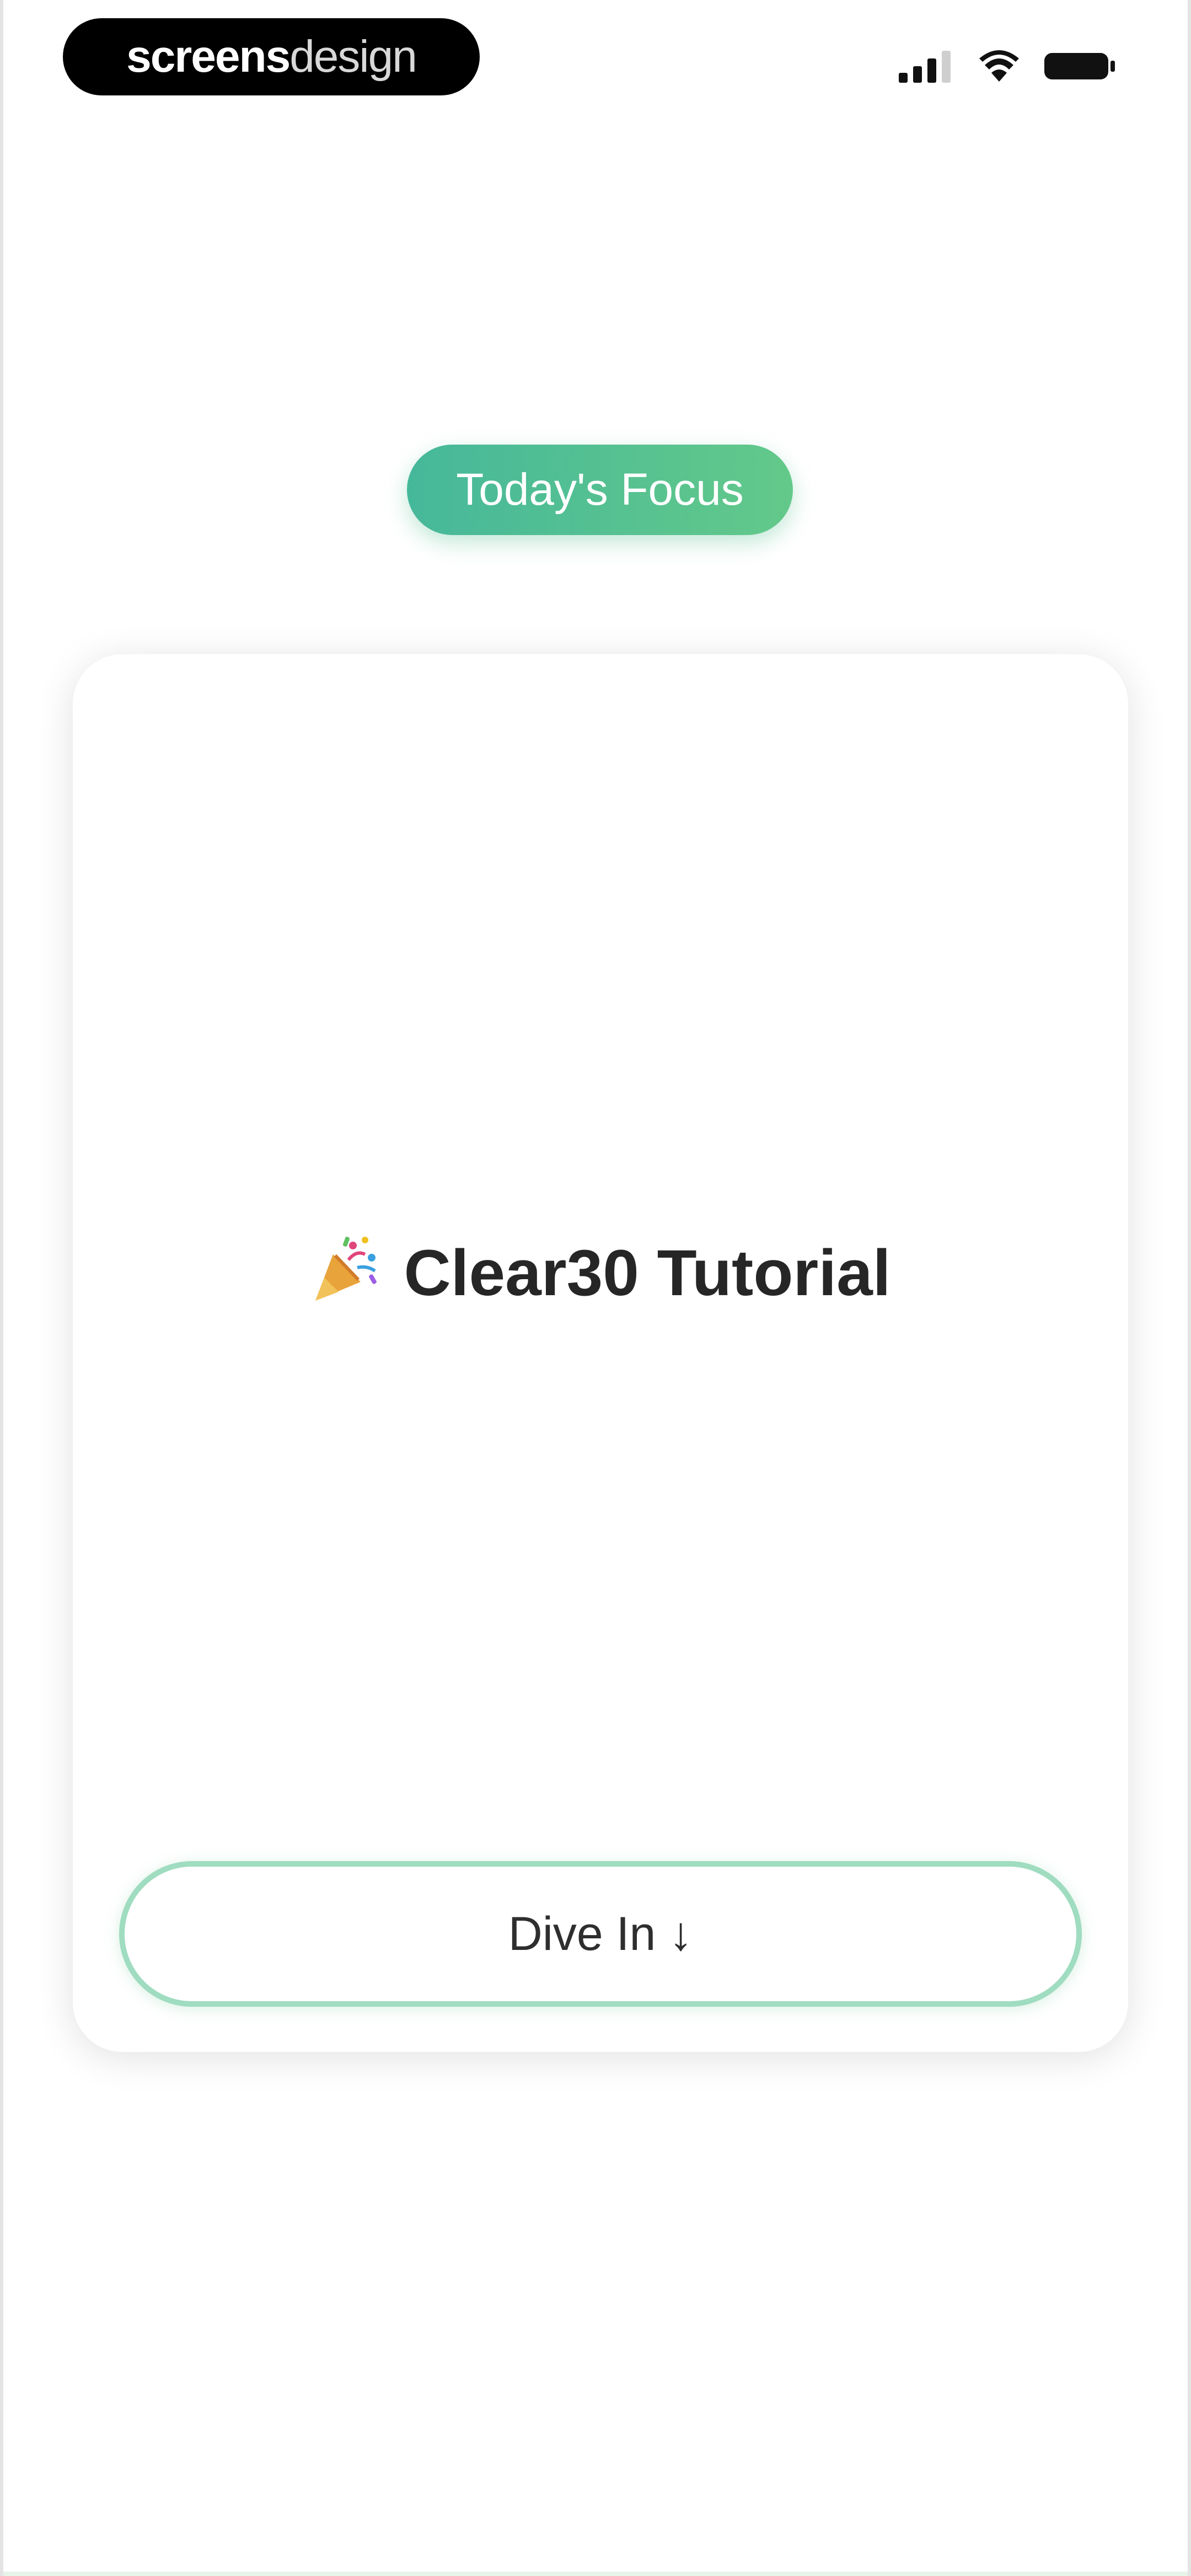 Image resolution: width=1191 pixels, height=2576 pixels. Describe the element at coordinates (595, 2574) in the screenshot. I see `bottom-divider` at that location.